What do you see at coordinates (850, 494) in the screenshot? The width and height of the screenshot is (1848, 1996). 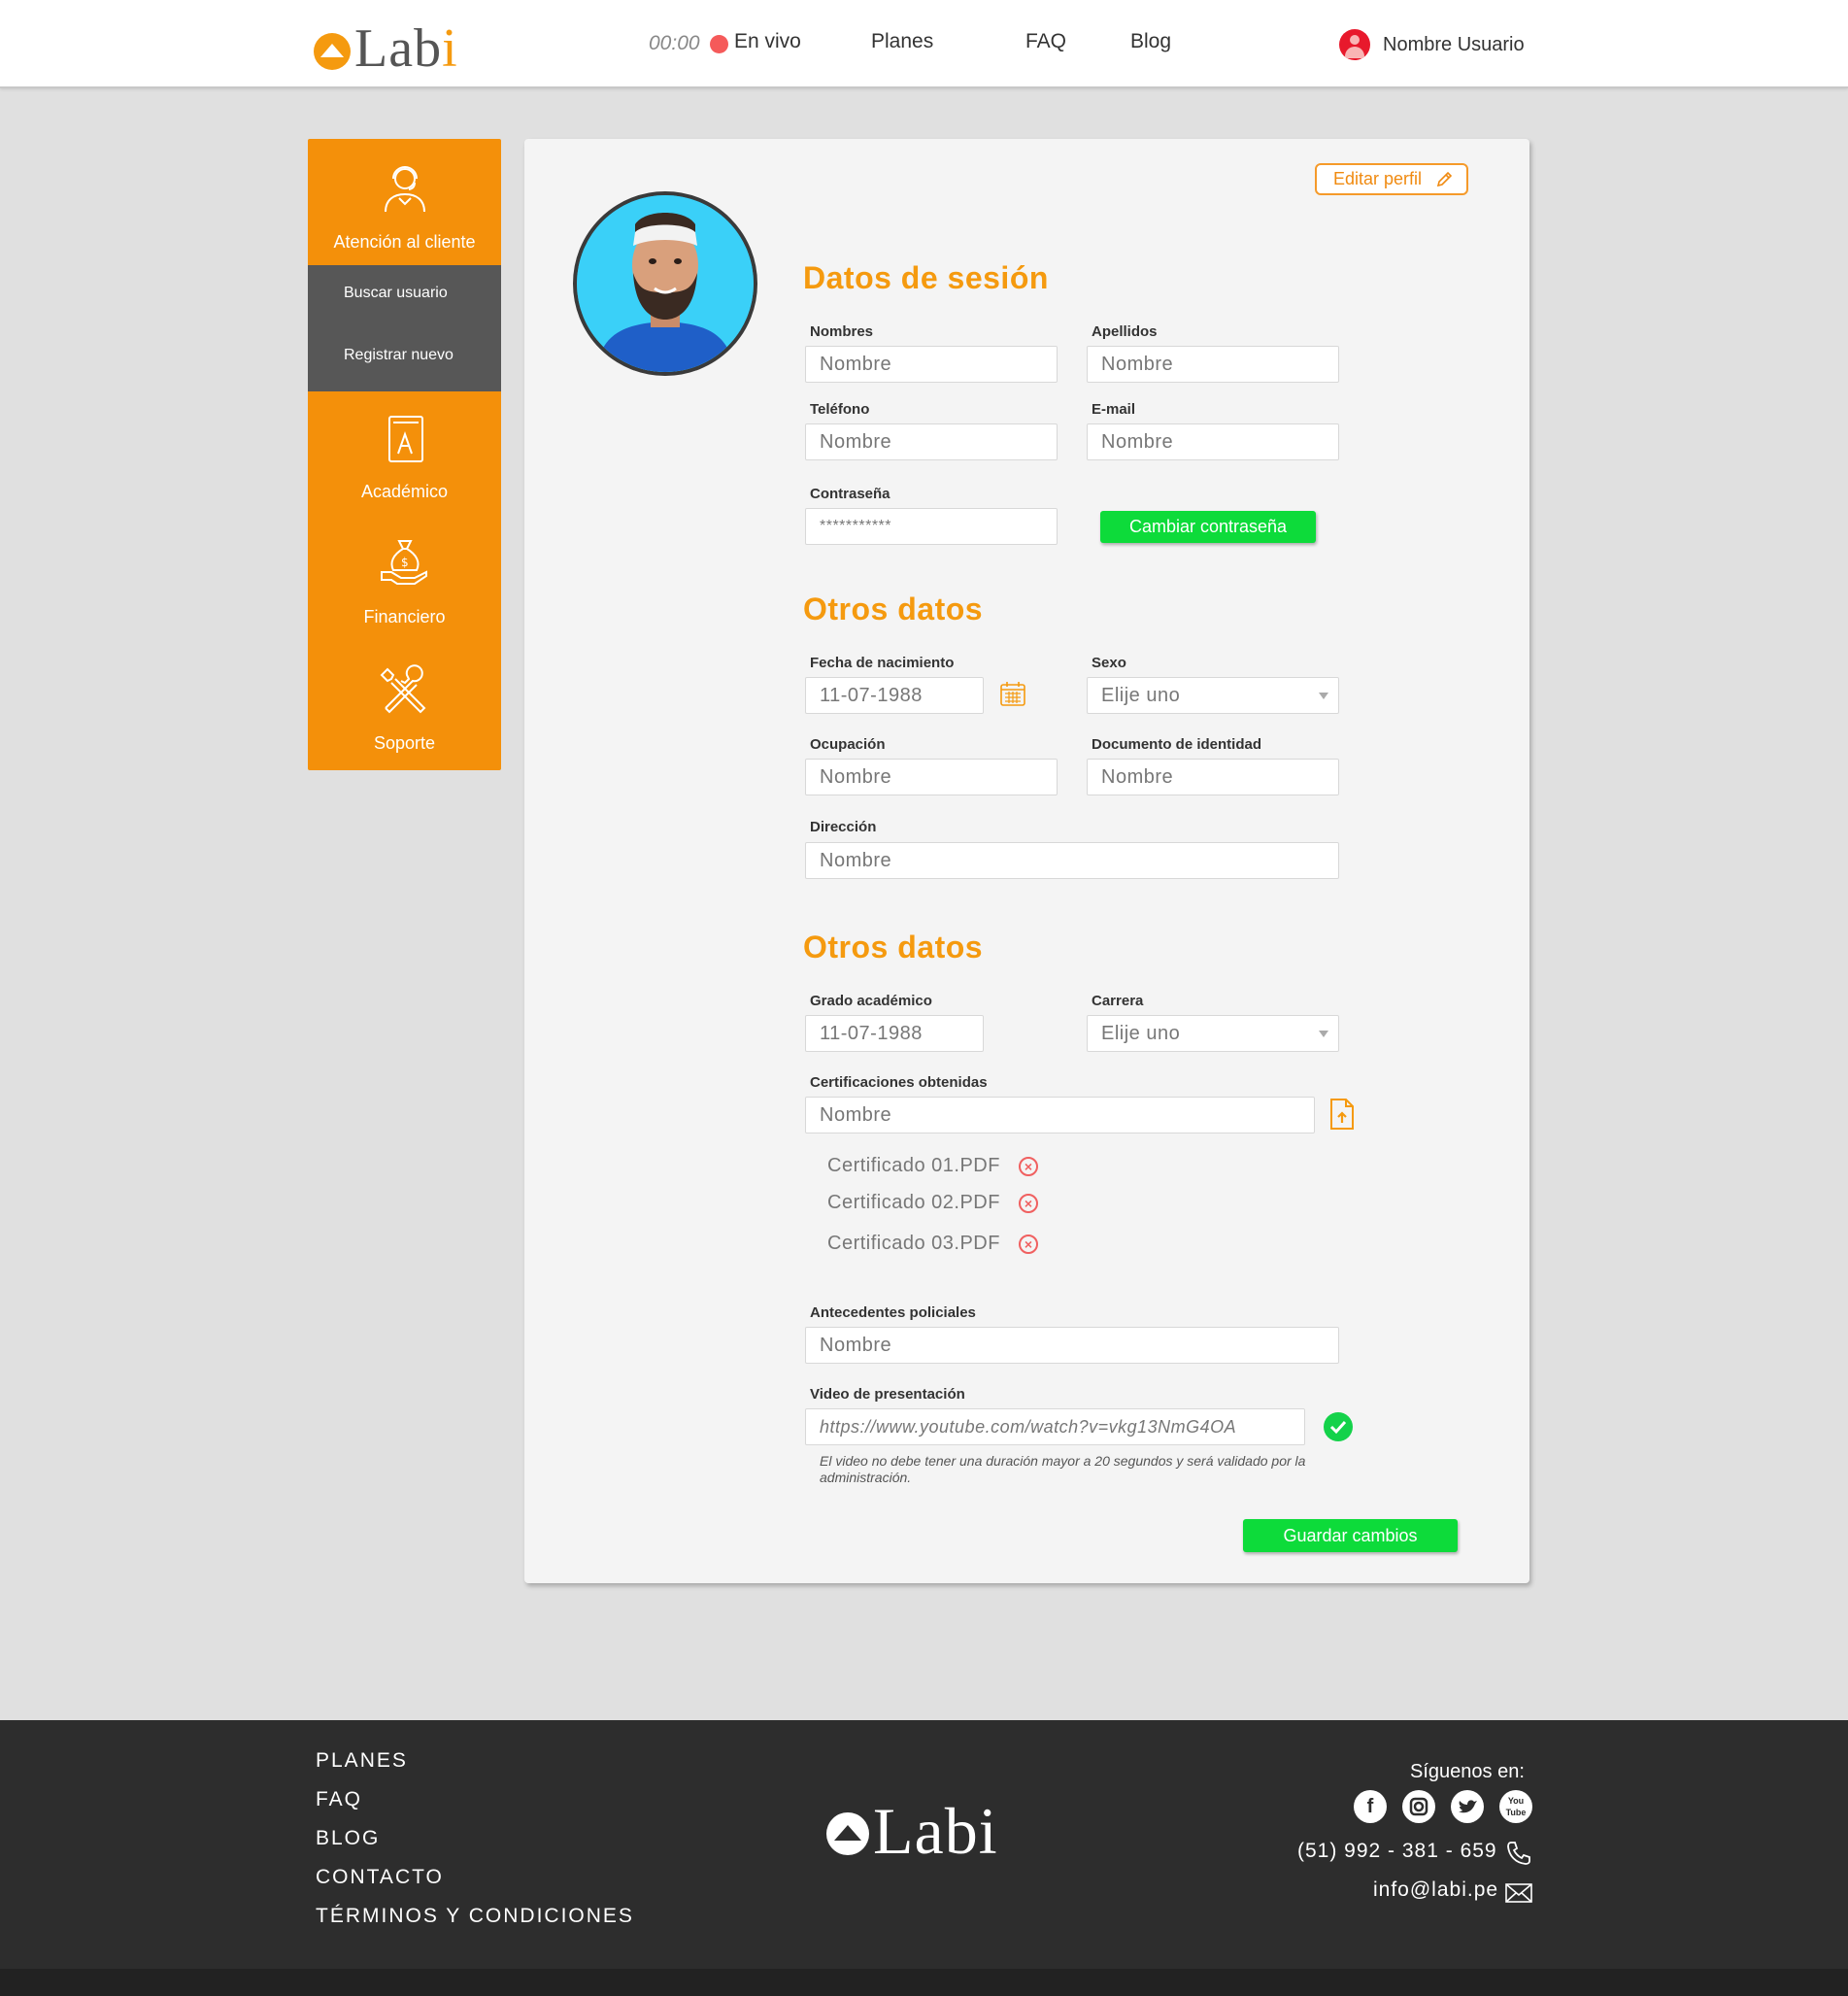 I see `password-label: Contraseña` at bounding box center [850, 494].